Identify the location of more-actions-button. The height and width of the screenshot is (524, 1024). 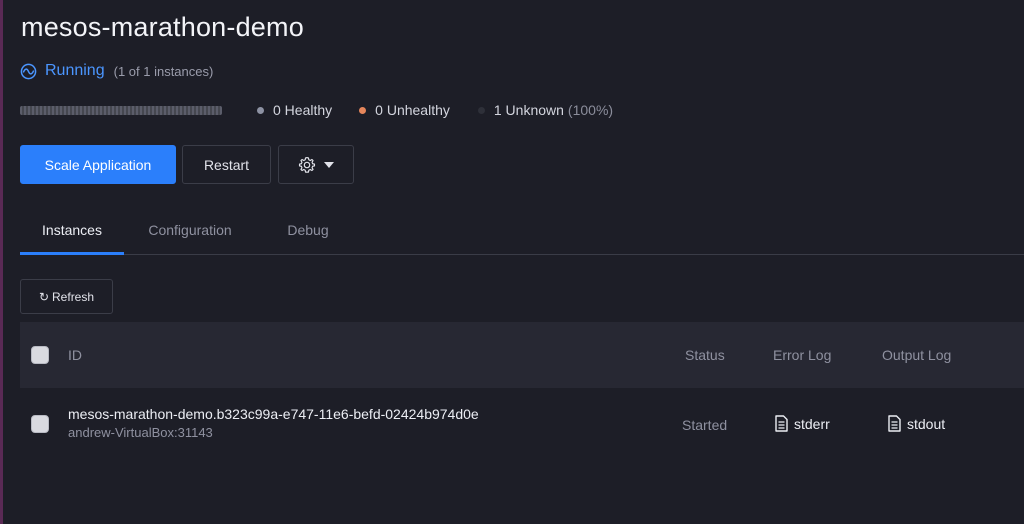
(316, 164).